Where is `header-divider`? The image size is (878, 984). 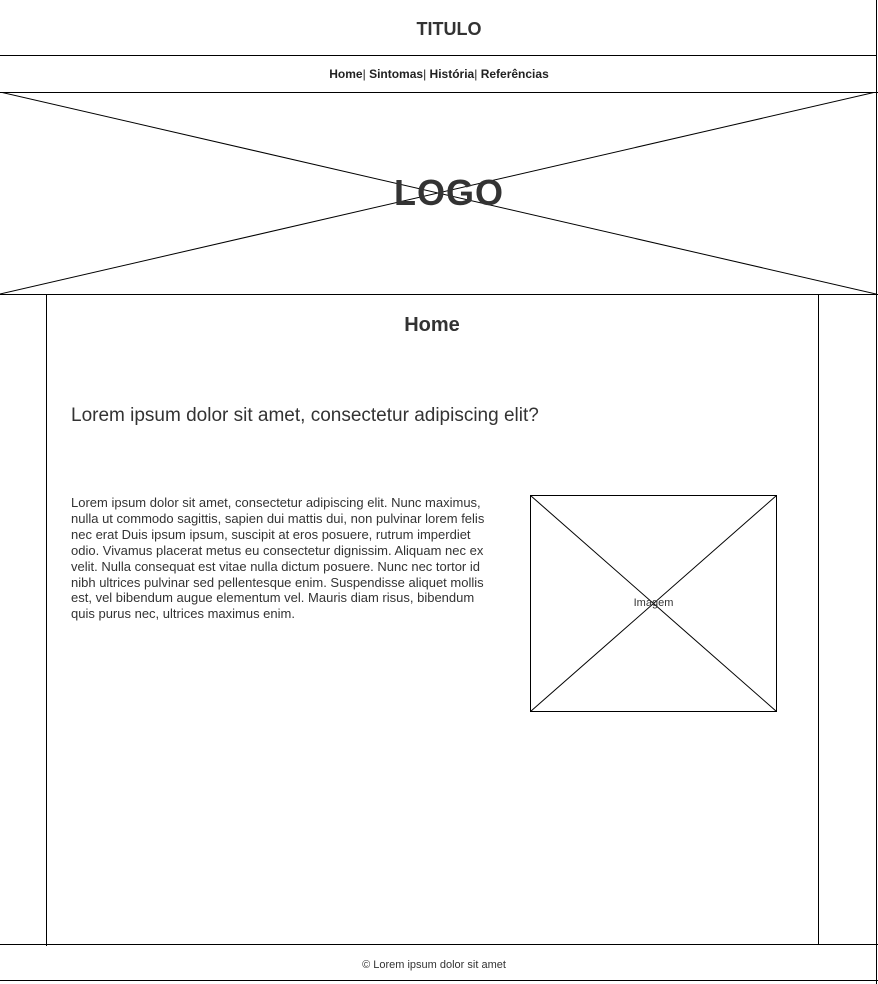
header-divider is located at coordinates (438, 55).